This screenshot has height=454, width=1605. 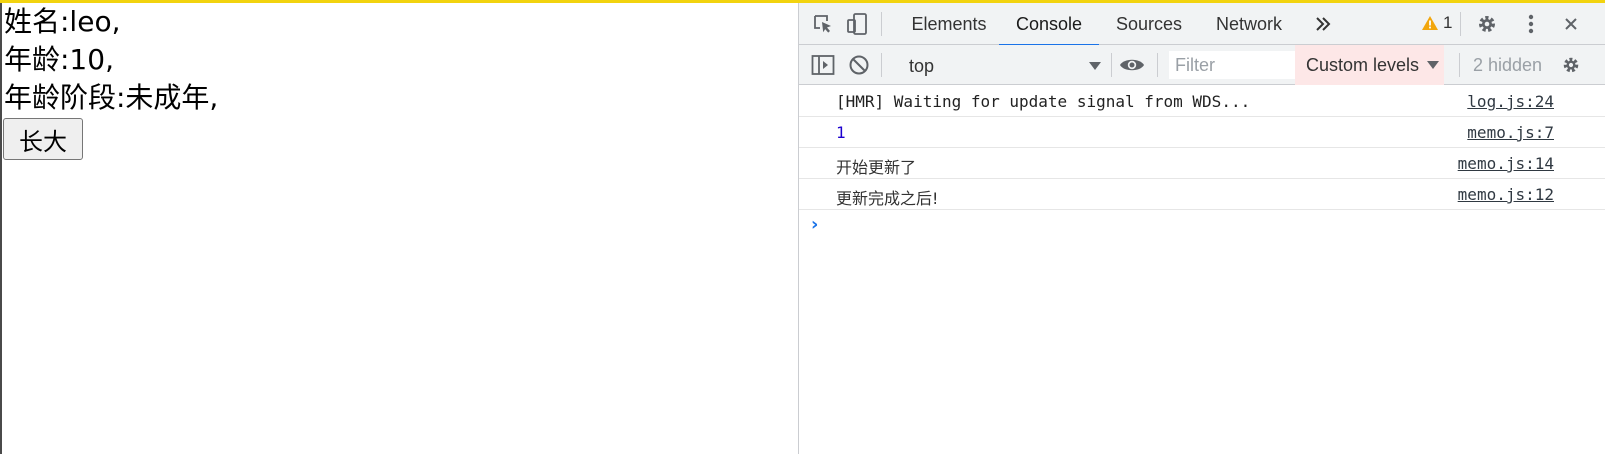 What do you see at coordinates (1506, 163) in the screenshot?
I see `source-link: memo.js:14` at bounding box center [1506, 163].